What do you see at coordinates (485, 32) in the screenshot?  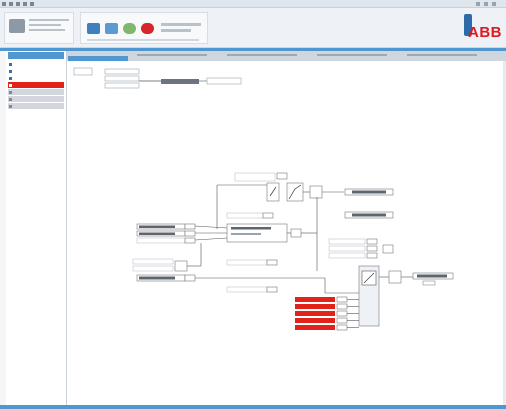 I see `brand-logo: ABB` at bounding box center [485, 32].